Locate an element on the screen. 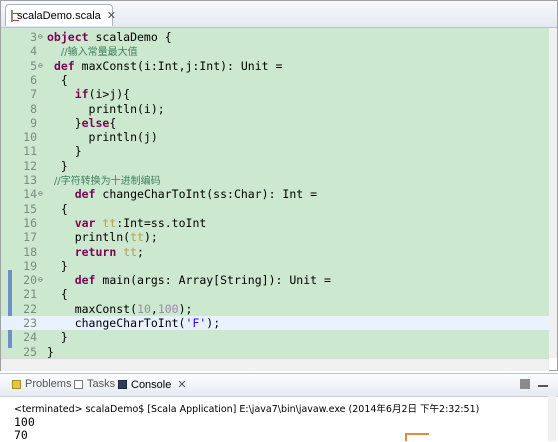 The height and width of the screenshot is (442, 558). code-token: else is located at coordinates (95, 122).